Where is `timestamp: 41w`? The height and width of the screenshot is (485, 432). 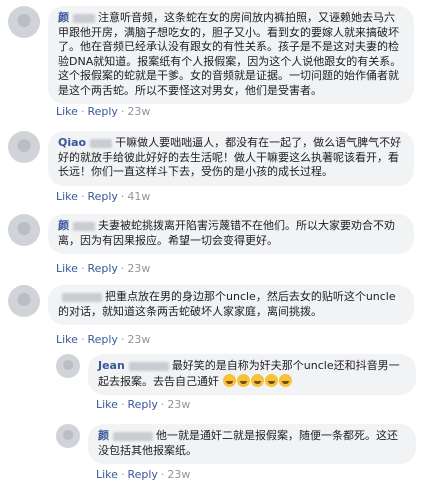 timestamp: 41w is located at coordinates (138, 196).